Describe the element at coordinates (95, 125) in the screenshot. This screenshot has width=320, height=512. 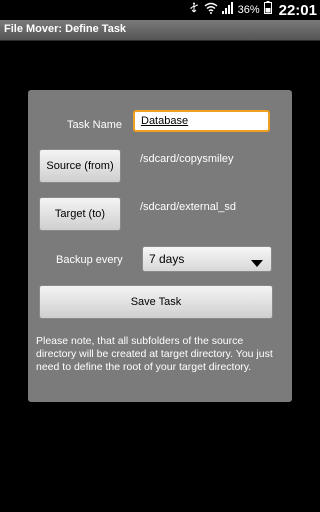
I see `task-name-label: Task Name` at that location.